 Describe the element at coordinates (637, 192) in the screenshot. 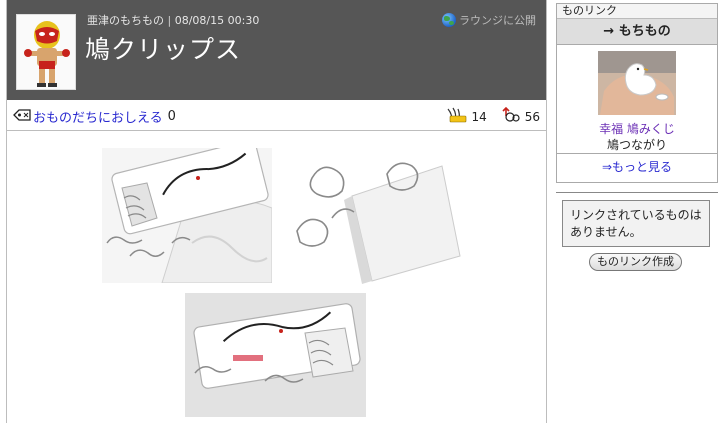

I see `sidebar-divider` at that location.